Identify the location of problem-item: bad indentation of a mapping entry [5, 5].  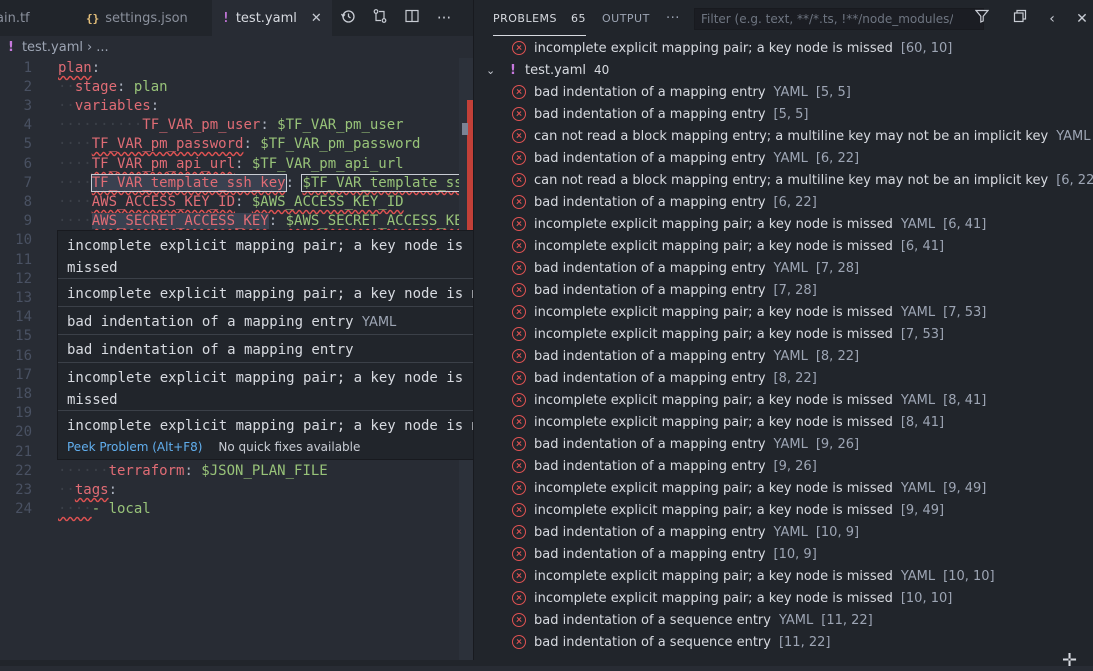
(783, 114).